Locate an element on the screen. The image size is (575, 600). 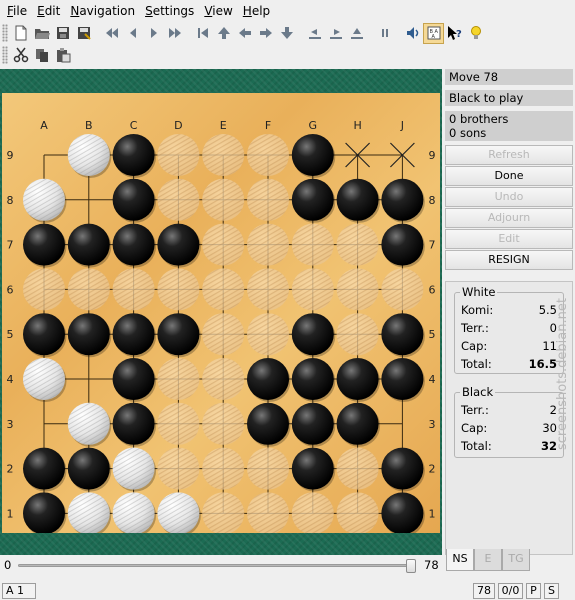
variation-right-icon is located at coordinates (335, 33).